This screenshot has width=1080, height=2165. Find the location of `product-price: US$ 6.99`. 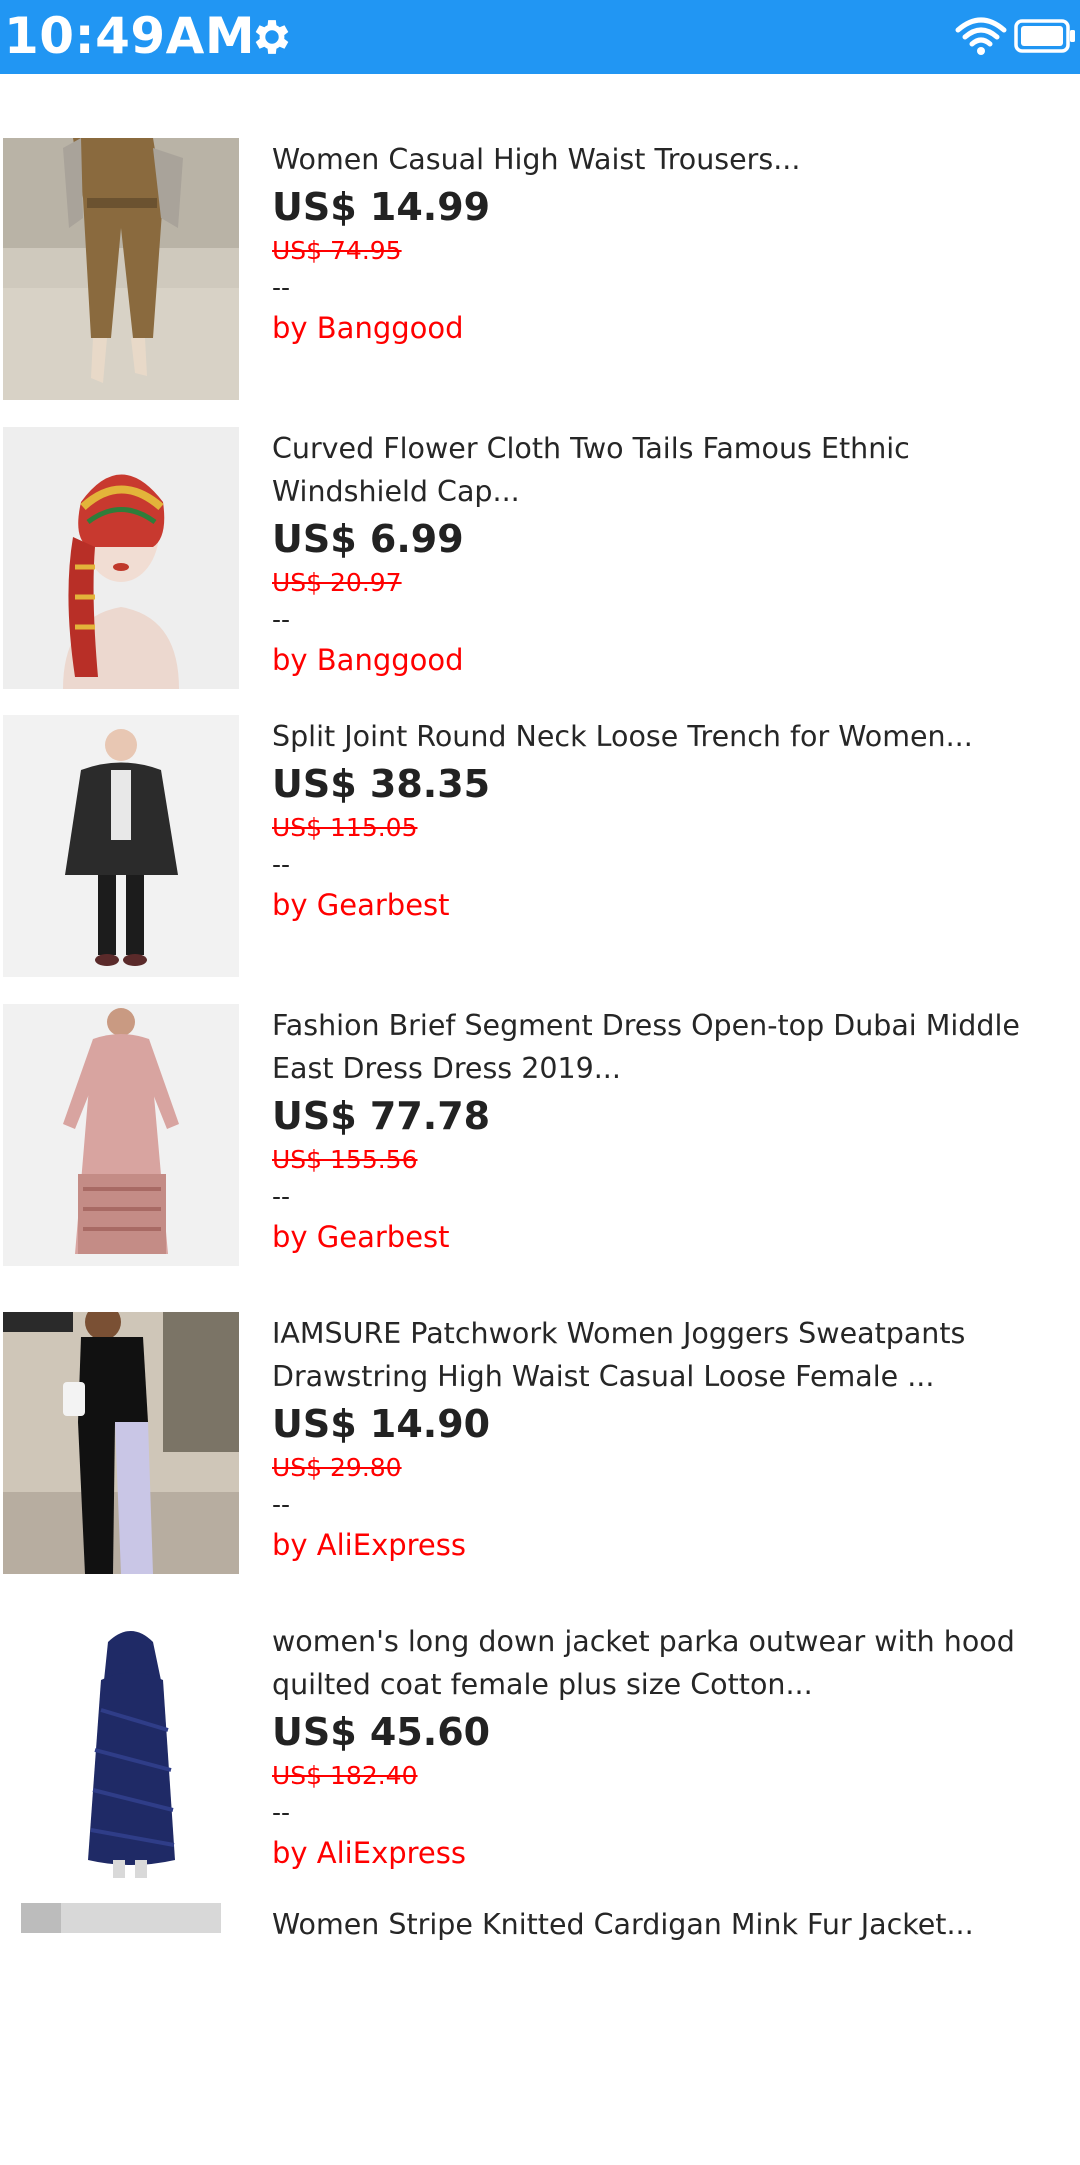

product-price: US$ 6.99 is located at coordinates (368, 539).